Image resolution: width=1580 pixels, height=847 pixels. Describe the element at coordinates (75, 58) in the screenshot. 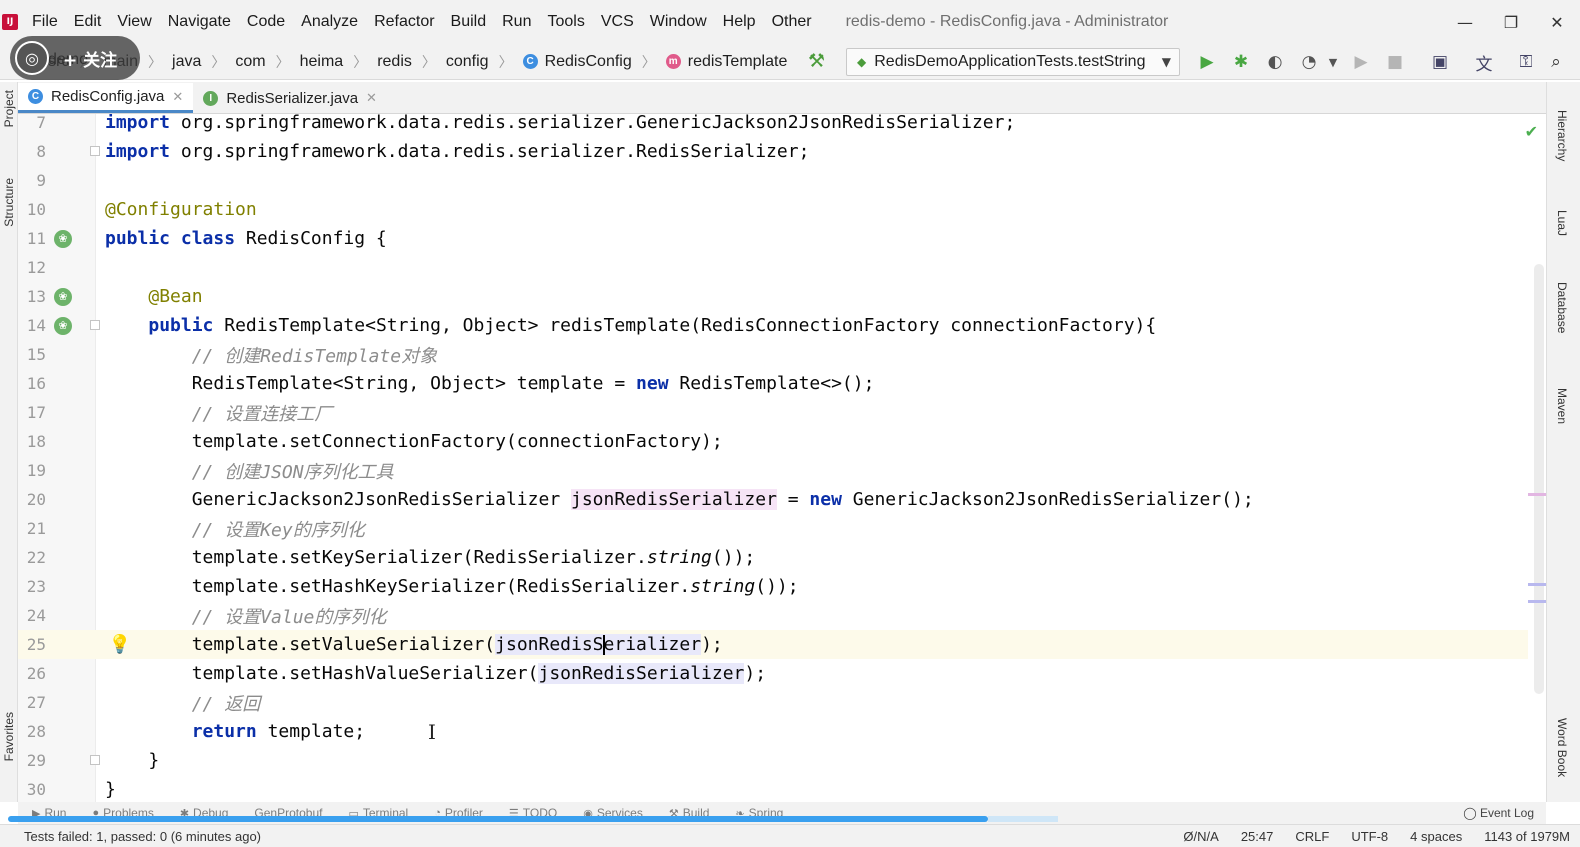

I see `follow-overlay: ◎ + 关注` at that location.